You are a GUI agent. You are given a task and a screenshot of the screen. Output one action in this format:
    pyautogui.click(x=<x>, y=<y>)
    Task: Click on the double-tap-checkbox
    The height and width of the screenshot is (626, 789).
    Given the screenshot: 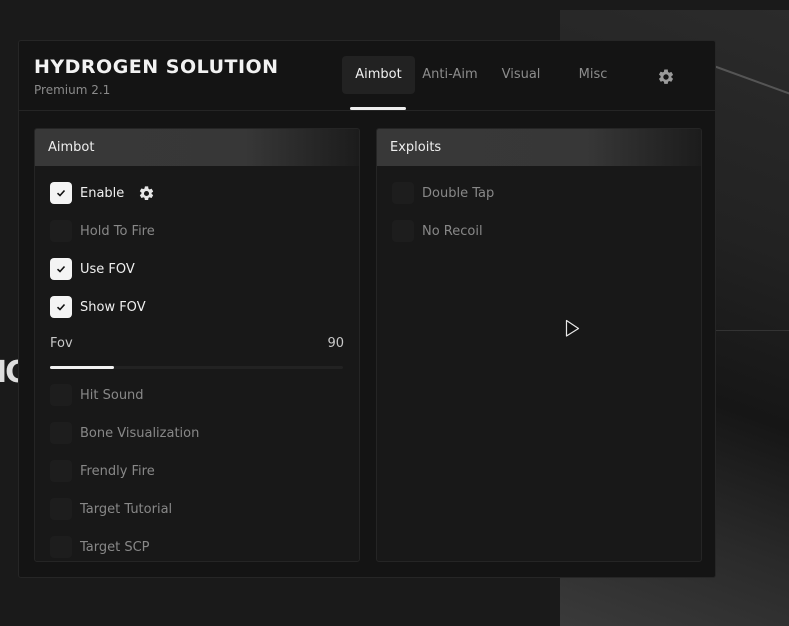 What is the action you would take?
    pyautogui.click(x=403, y=193)
    